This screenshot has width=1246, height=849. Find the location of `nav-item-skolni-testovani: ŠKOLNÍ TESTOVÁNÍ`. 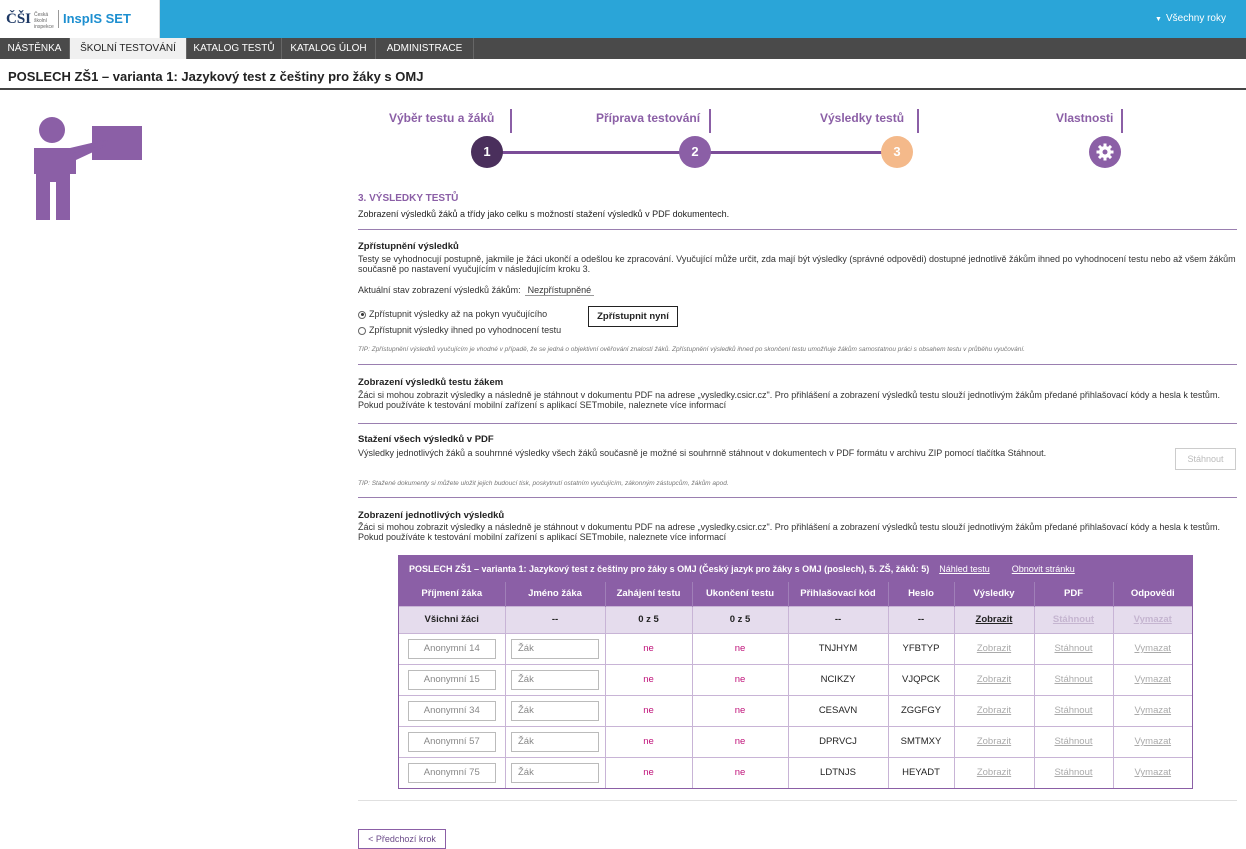

nav-item-skolni-testovani: ŠKOLNÍ TESTOVÁNÍ is located at coordinates (128, 48).